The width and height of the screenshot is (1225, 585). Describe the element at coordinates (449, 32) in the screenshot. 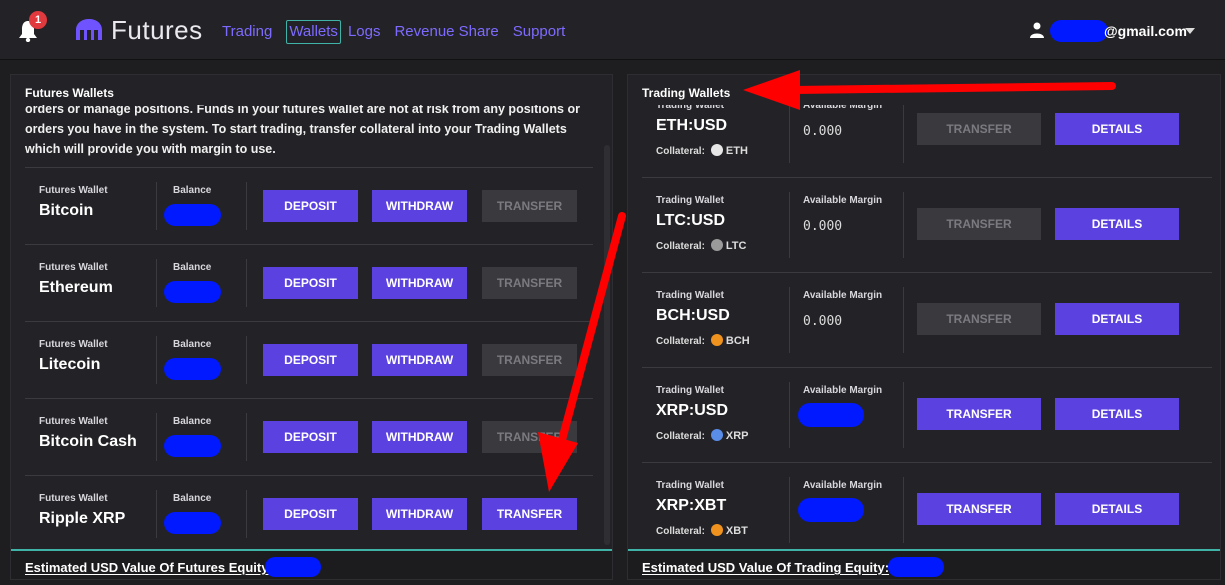

I see `nav-revenue-share: Revenue Share` at that location.